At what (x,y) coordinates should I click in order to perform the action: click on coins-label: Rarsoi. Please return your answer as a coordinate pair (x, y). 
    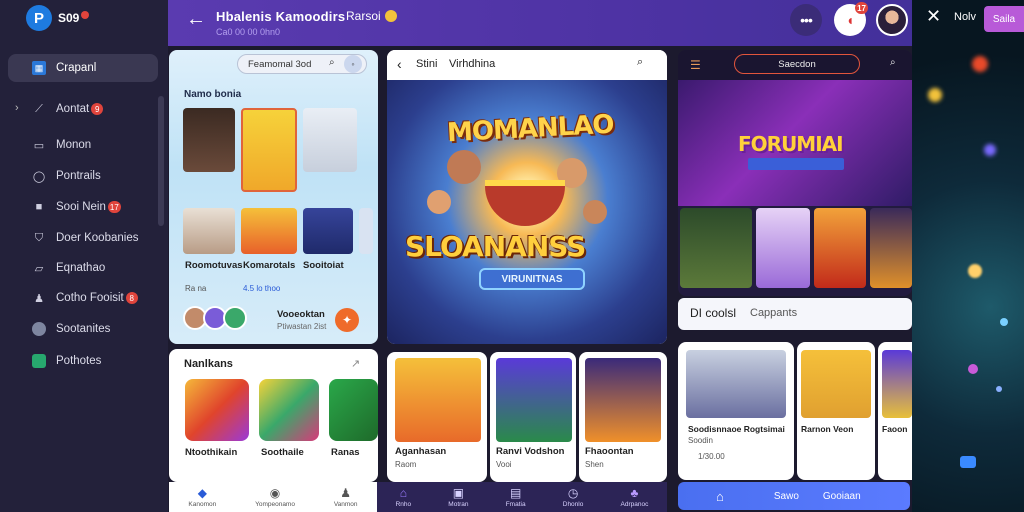
    Looking at the image, I should click on (371, 16).